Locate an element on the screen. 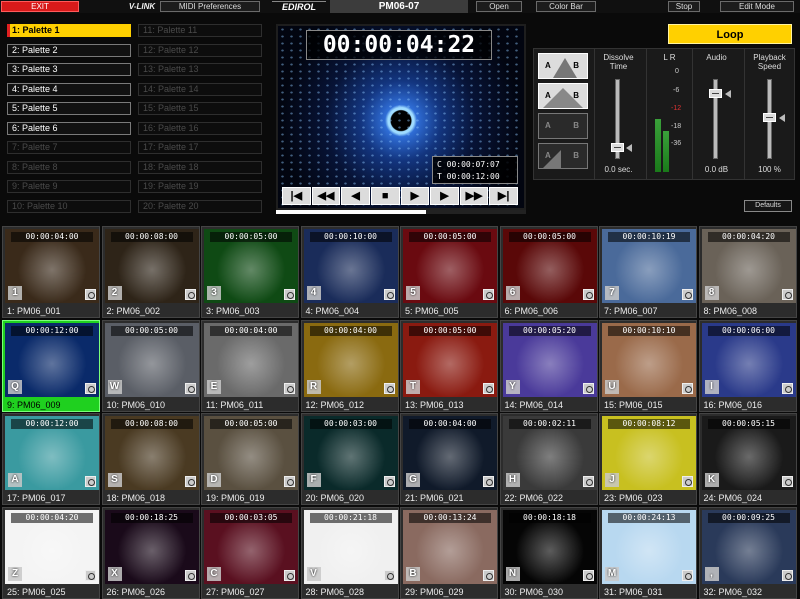  stop-icon: ■ is located at coordinates (385, 196).